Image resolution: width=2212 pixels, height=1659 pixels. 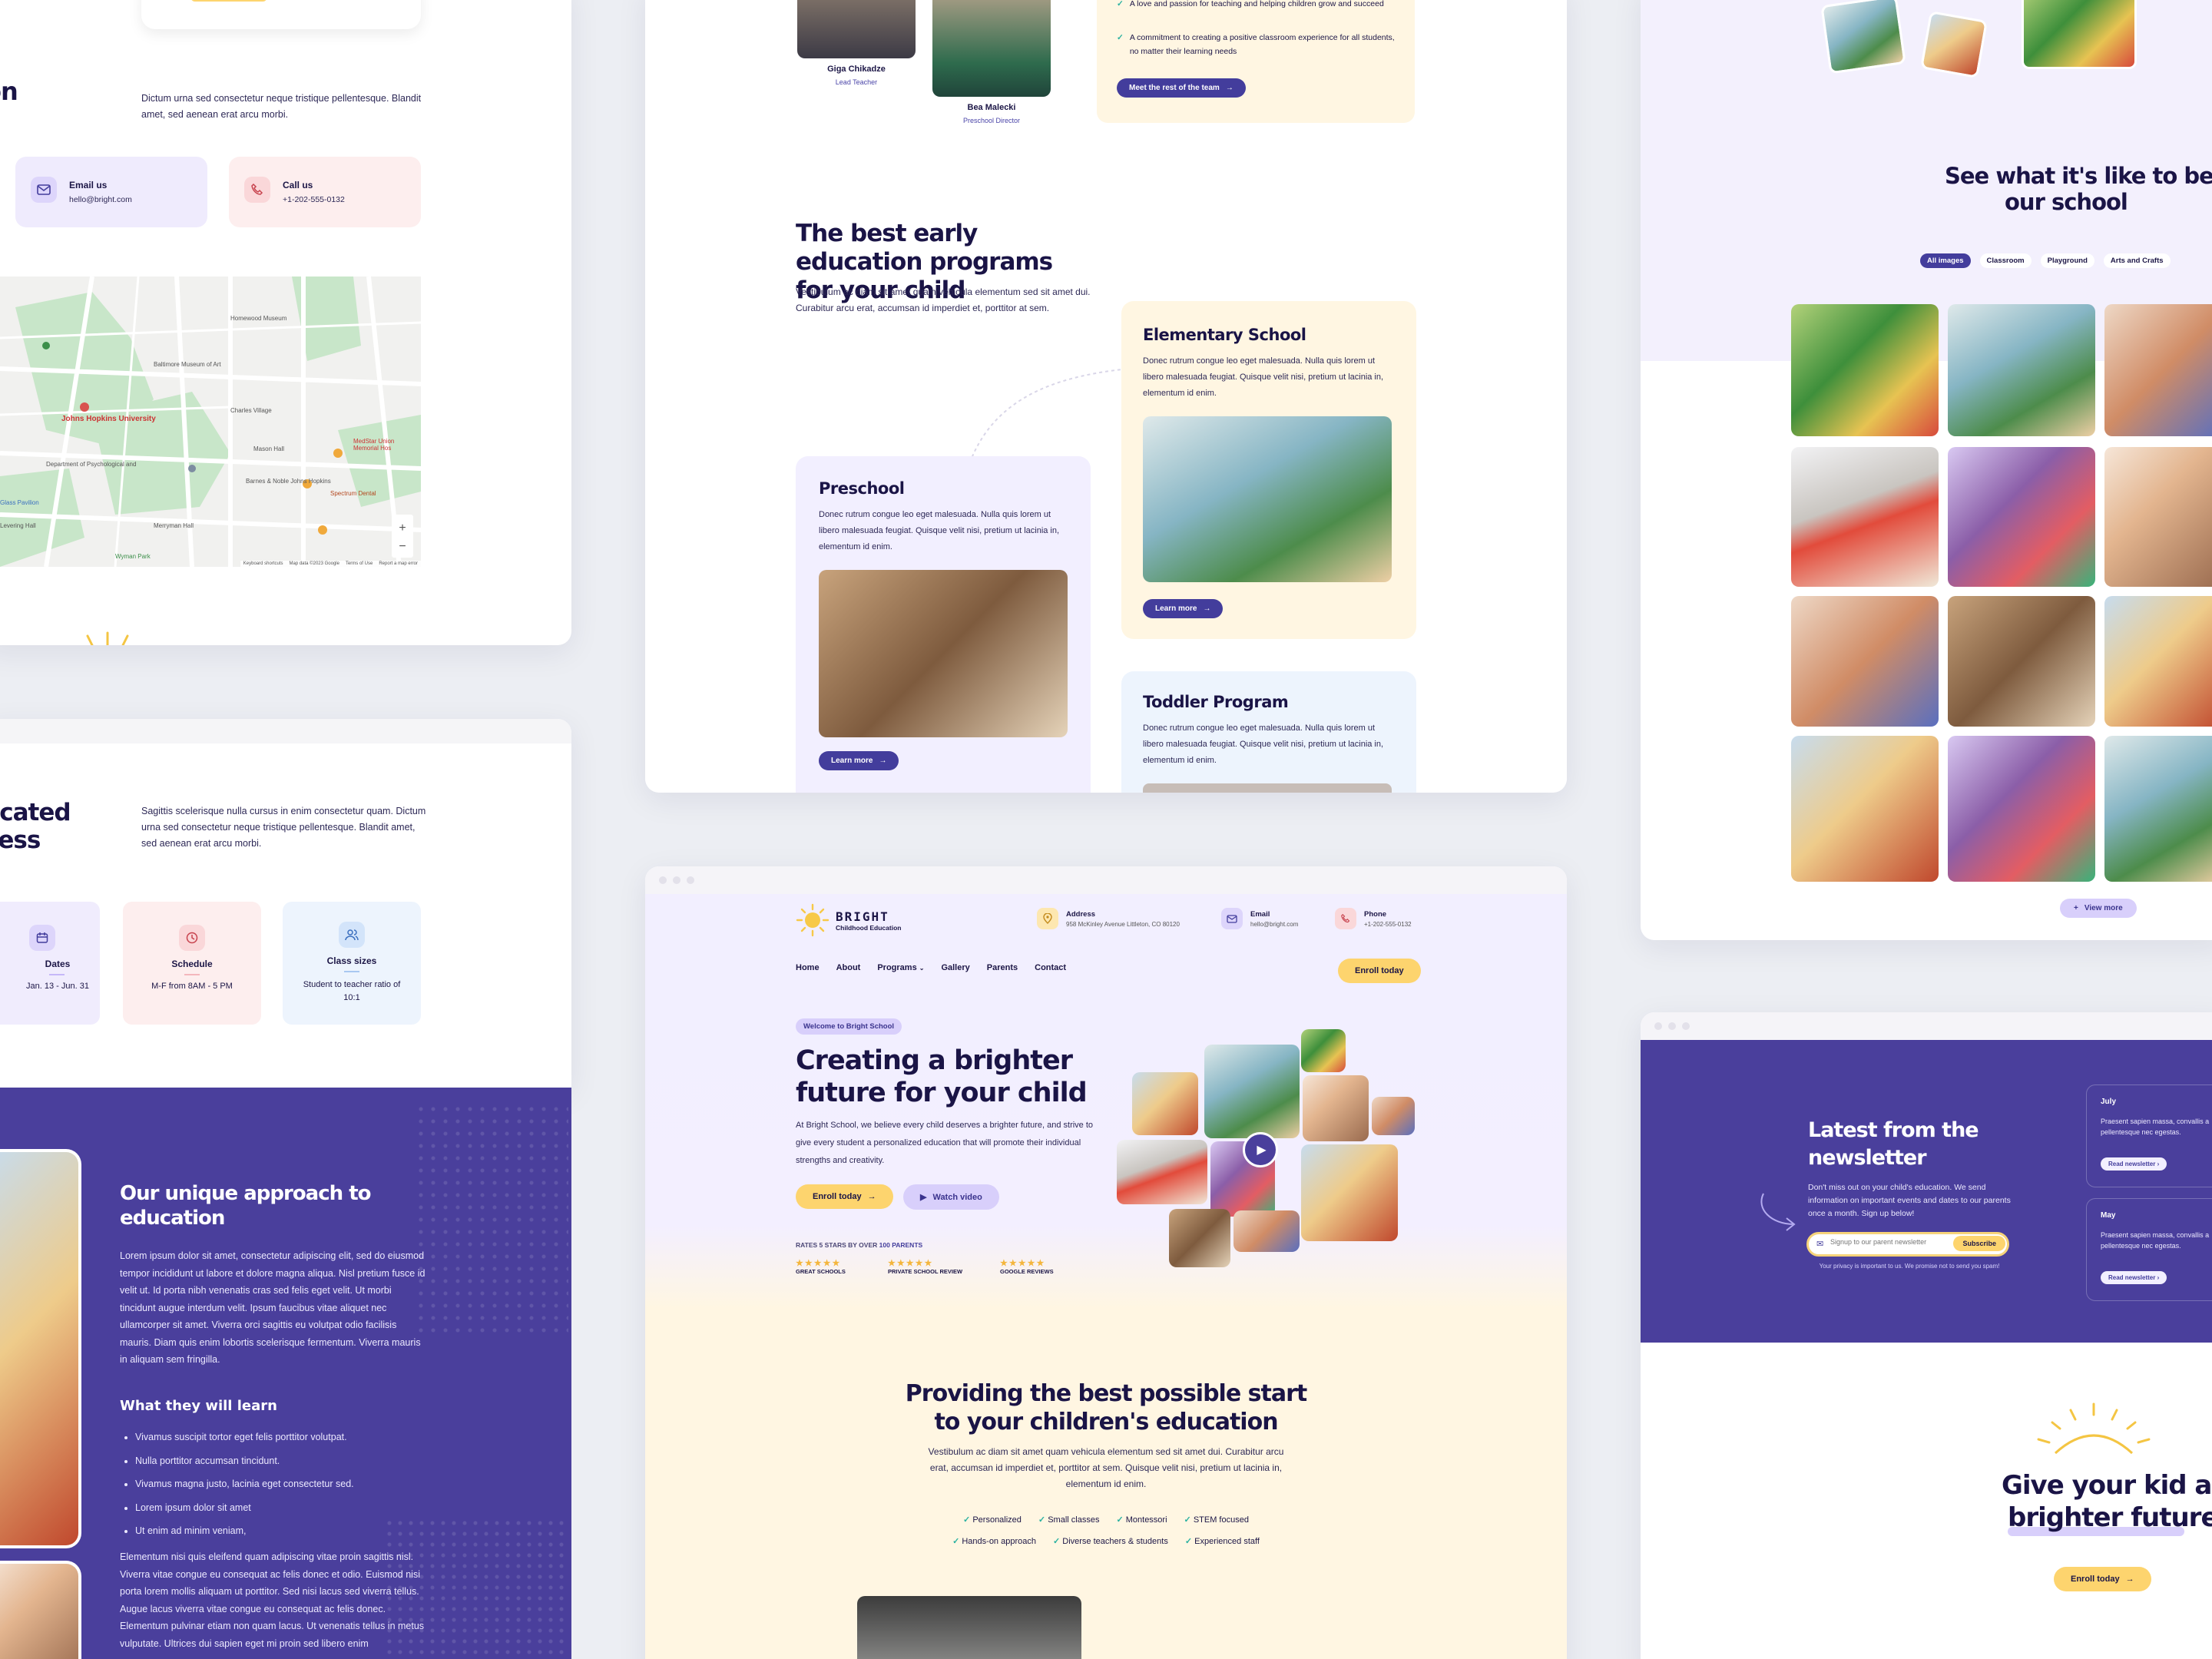 What do you see at coordinates (251, 411) in the screenshot?
I see `map-label: Charles Village` at bounding box center [251, 411].